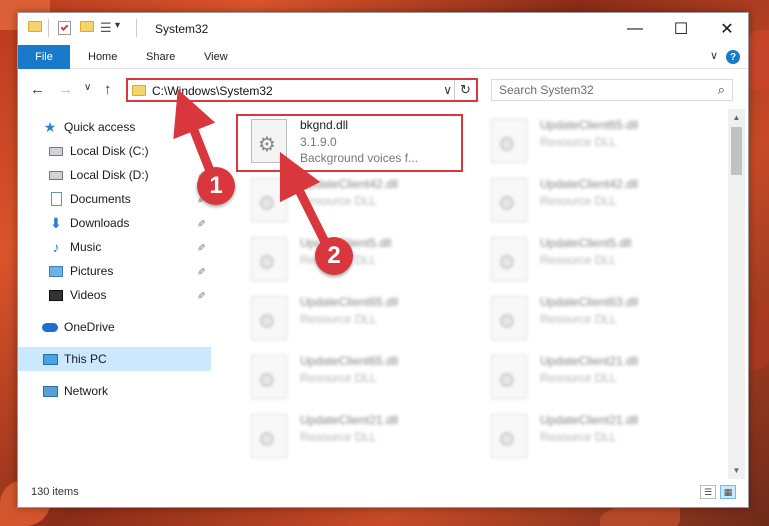 The width and height of the screenshot is (769, 526). Describe the element at coordinates (733, 57) in the screenshot. I see `help-button: ?` at that location.